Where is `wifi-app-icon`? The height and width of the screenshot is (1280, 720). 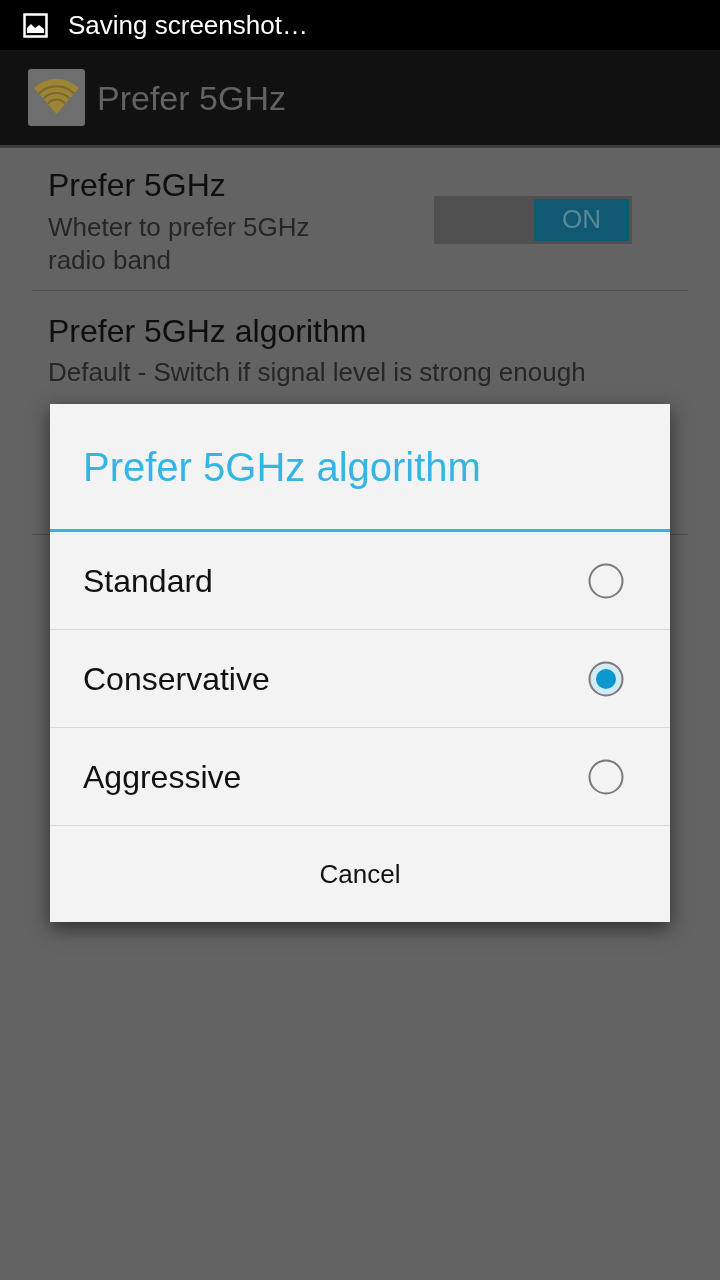 wifi-app-icon is located at coordinates (56, 97).